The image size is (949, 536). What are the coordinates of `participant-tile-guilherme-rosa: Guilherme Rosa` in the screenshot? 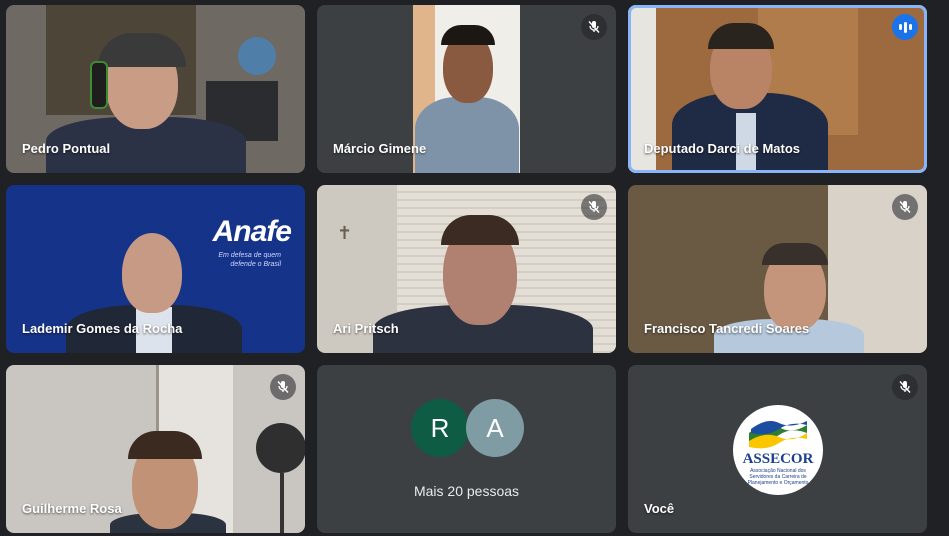 It's located at (155, 449).